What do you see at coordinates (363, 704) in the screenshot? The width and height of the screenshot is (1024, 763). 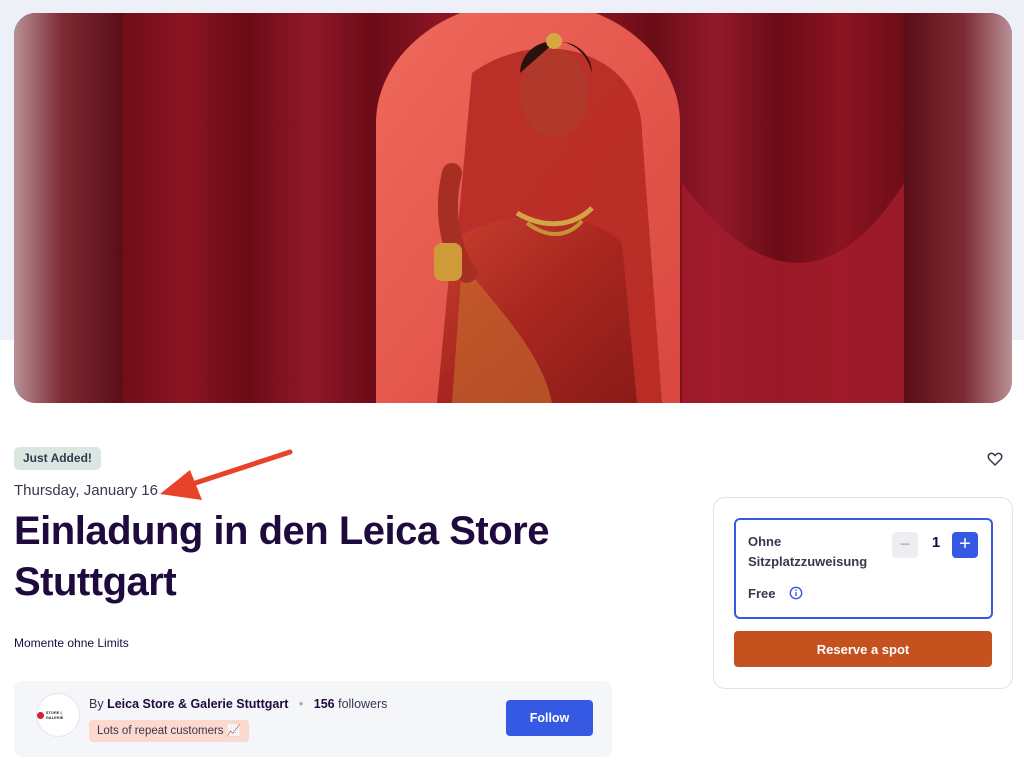 I see `followers-label: followers` at bounding box center [363, 704].